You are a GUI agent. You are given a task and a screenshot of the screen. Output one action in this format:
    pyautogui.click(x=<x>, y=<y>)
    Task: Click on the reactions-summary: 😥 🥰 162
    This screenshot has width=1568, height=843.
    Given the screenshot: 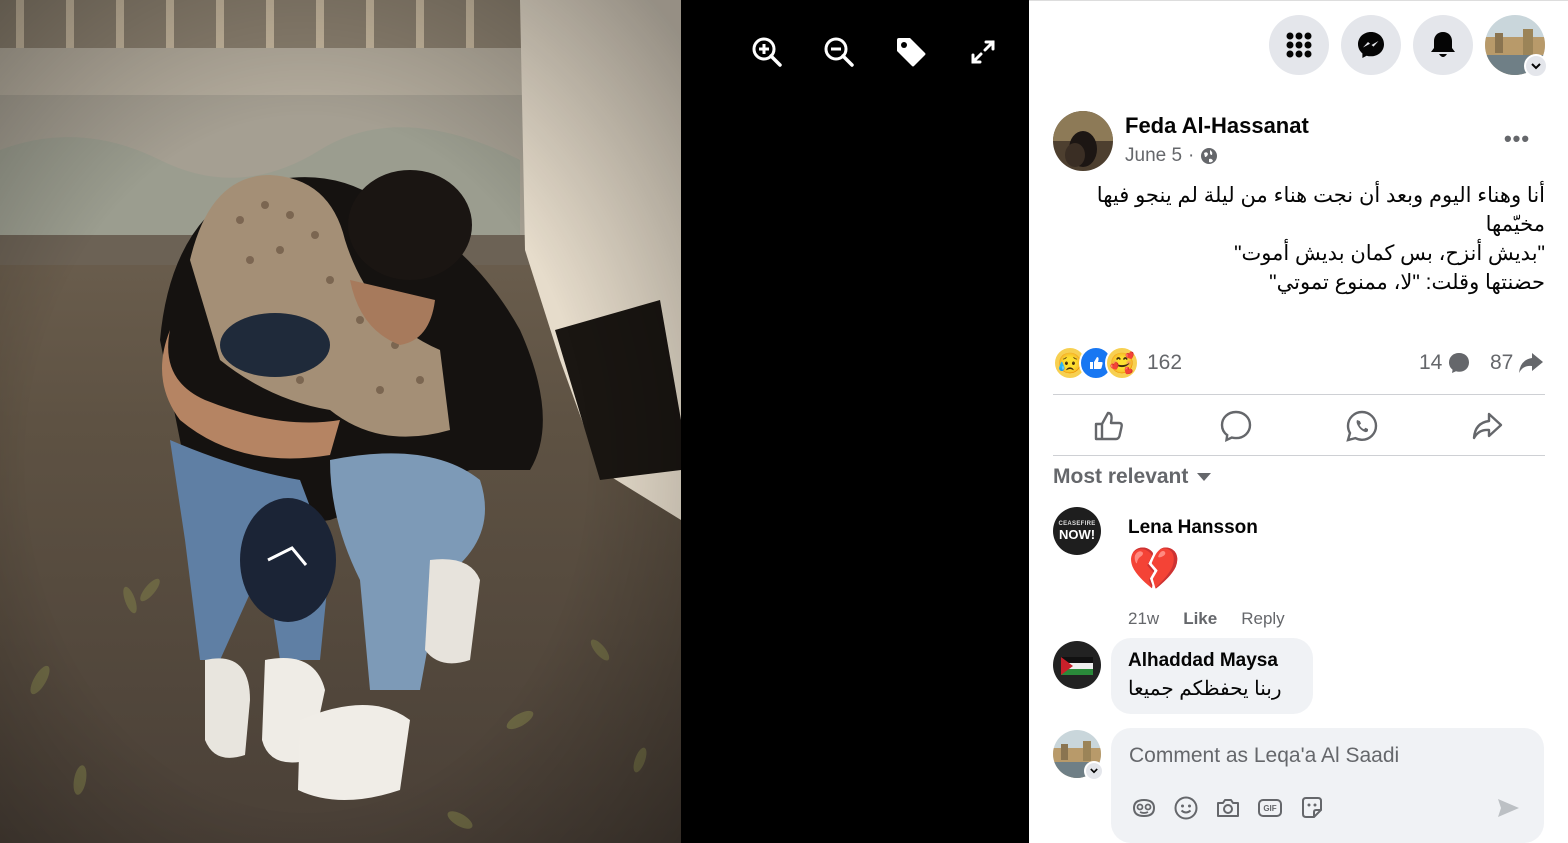 What is the action you would take?
    pyautogui.click(x=1117, y=363)
    